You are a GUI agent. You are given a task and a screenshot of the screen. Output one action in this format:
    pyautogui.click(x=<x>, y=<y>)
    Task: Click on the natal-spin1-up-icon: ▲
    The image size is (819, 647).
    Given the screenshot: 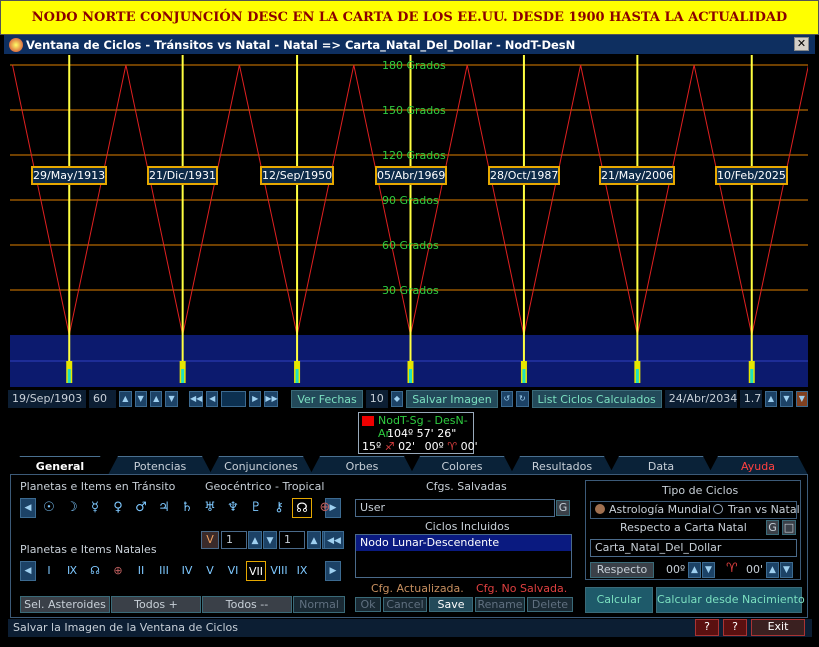 What is the action you would take?
    pyautogui.click(x=255, y=540)
    